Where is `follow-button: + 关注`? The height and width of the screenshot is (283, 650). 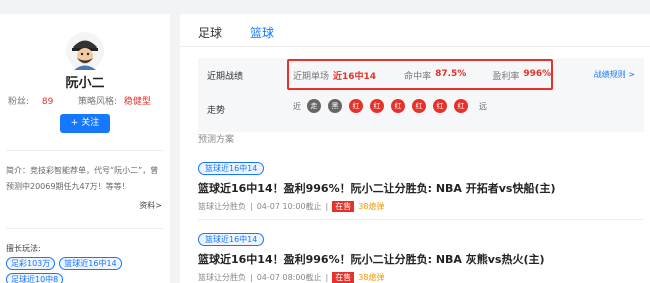 follow-button: + 关注 is located at coordinates (85, 123).